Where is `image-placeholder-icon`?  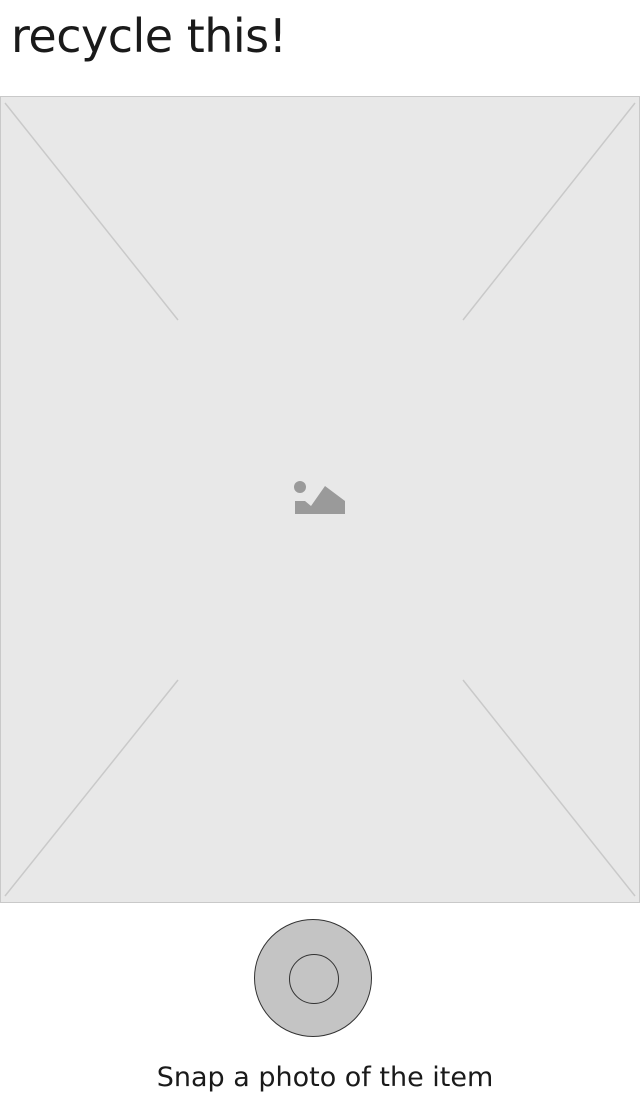
image-placeholder-icon is located at coordinates (319, 497).